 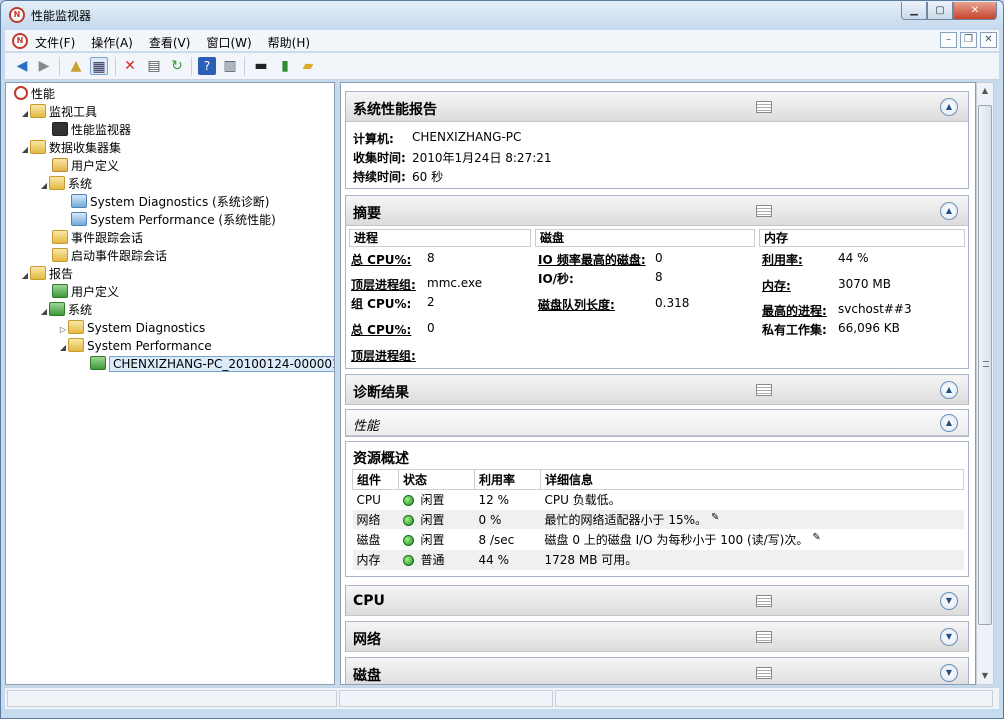 What do you see at coordinates (99, 66) in the screenshot?
I see `show-hide-tree-icon: ▦` at bounding box center [99, 66].